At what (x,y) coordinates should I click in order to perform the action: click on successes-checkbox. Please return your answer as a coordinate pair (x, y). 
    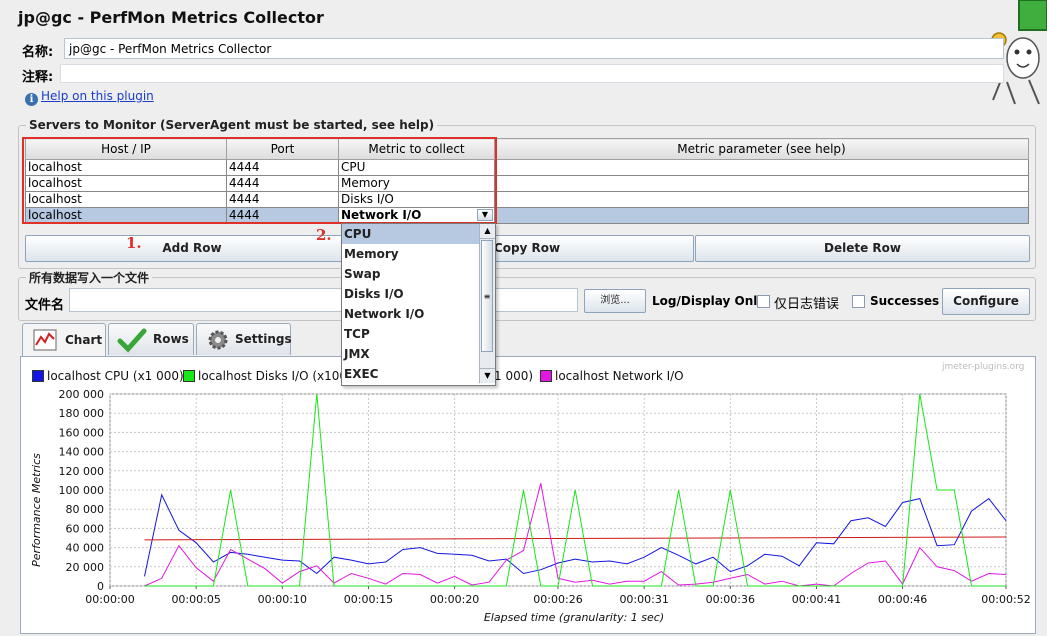
    Looking at the image, I should click on (858, 301).